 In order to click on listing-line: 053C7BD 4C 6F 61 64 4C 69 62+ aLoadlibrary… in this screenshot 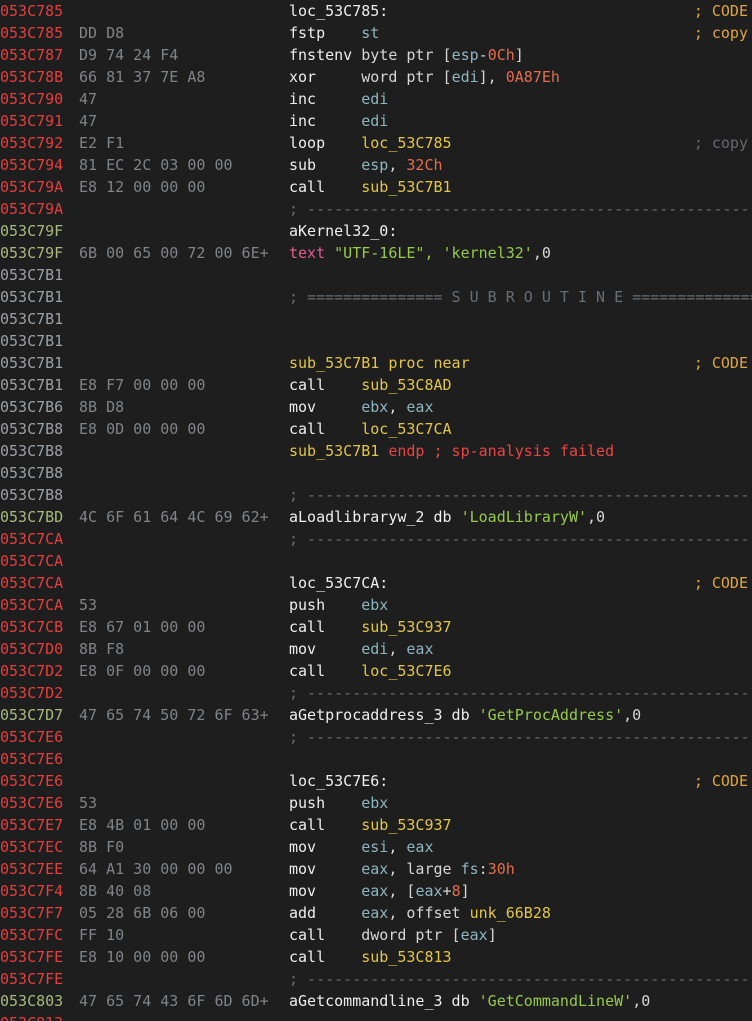, I will do `click(376, 517)`.